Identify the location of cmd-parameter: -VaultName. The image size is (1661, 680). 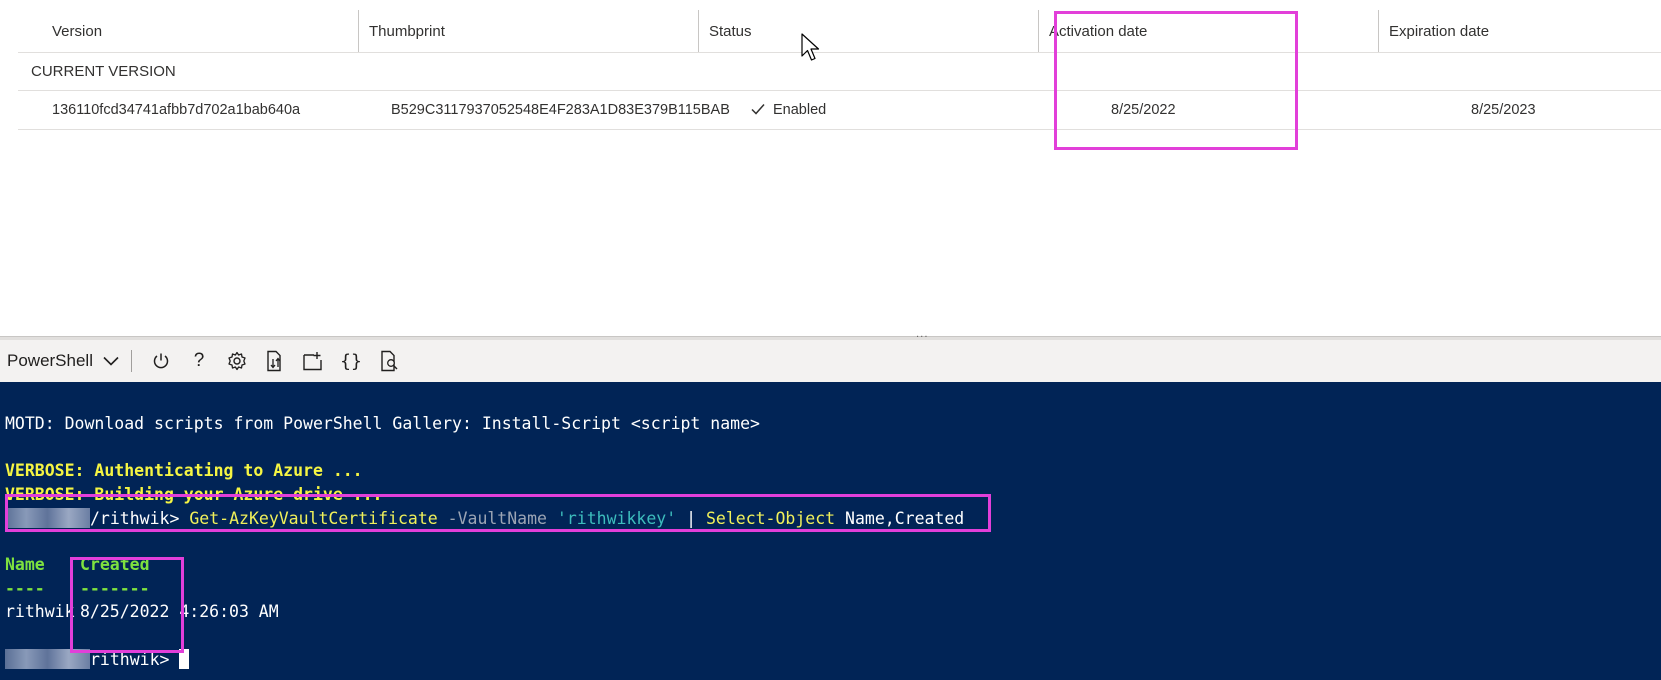
(497, 518).